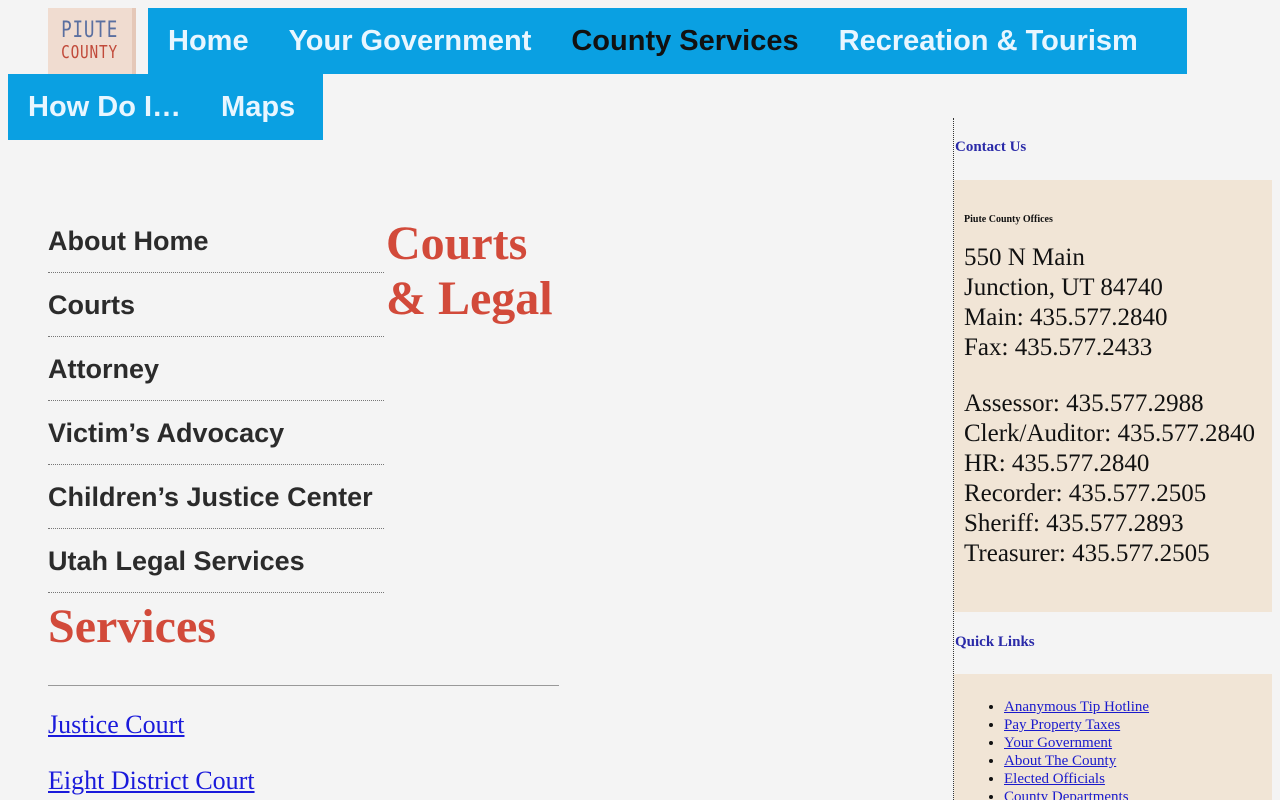  I want to click on quick-link-pay-property-taxes: Pay Property Taxes, so click(1062, 725).